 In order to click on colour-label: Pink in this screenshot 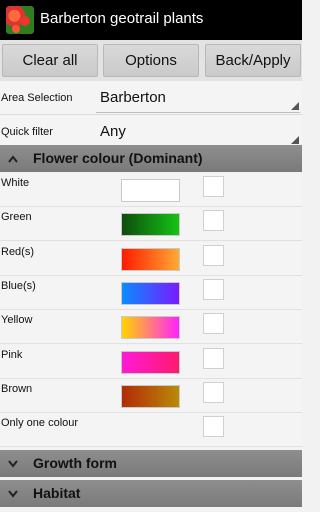, I will do `click(12, 354)`.